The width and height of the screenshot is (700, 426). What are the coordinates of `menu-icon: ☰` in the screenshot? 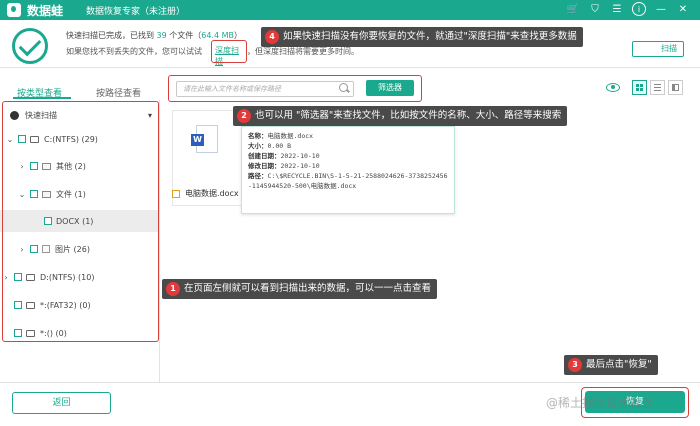 It's located at (617, 9).